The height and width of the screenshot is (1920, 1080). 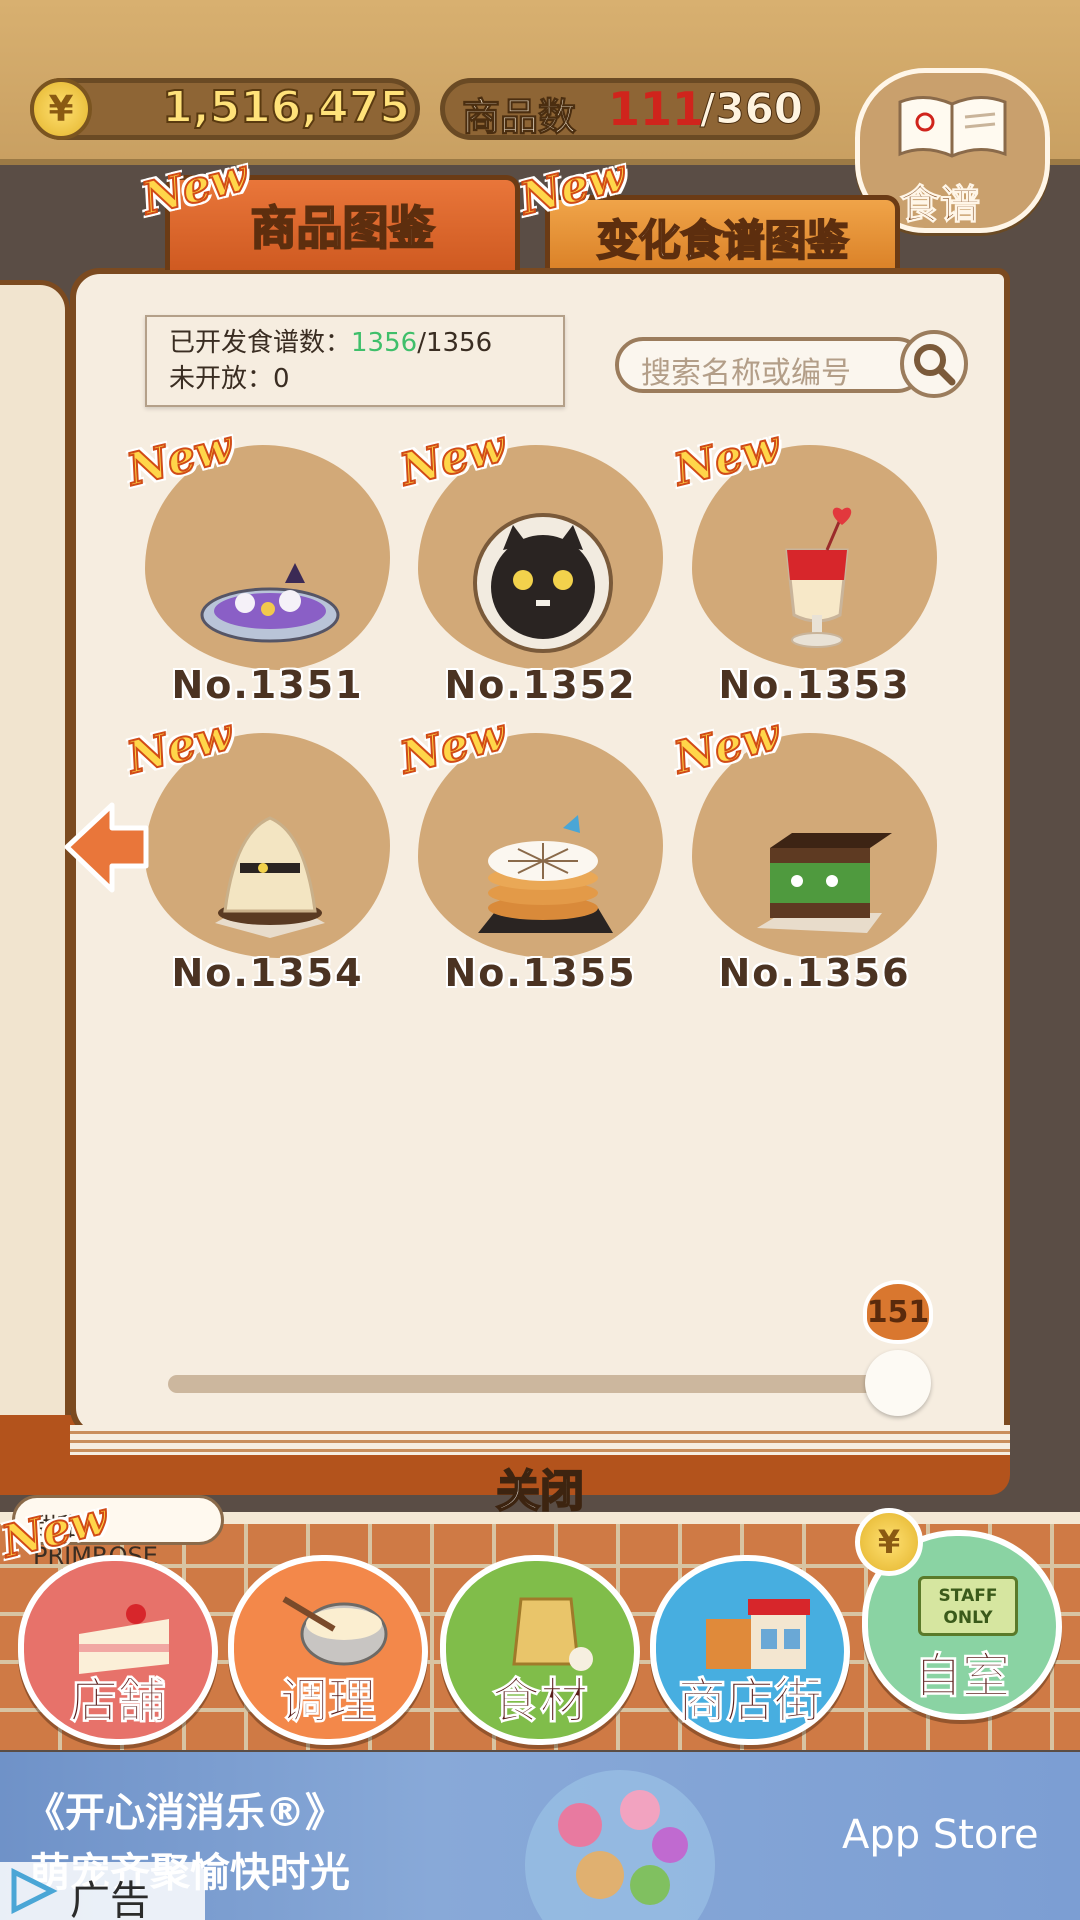 I want to click on green-monster-cake-icon, so click(x=824, y=883).